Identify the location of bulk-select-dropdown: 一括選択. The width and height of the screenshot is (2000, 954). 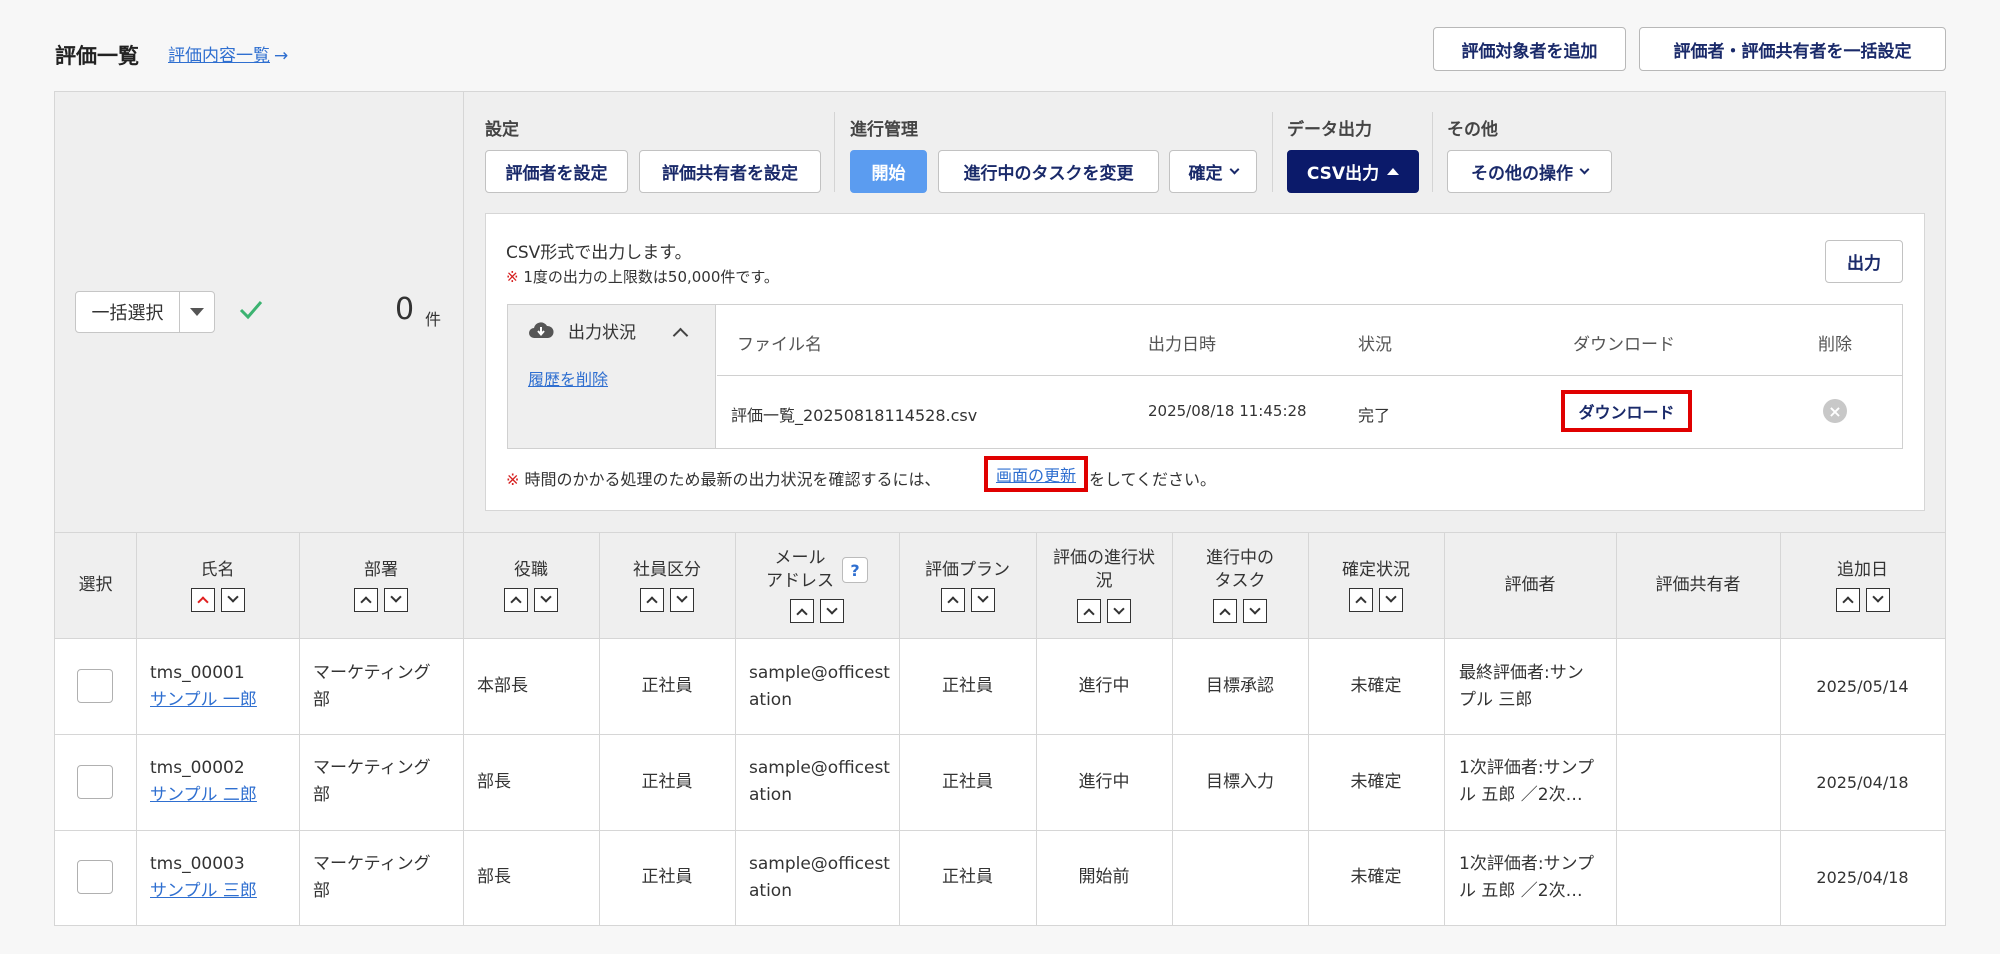
(145, 312).